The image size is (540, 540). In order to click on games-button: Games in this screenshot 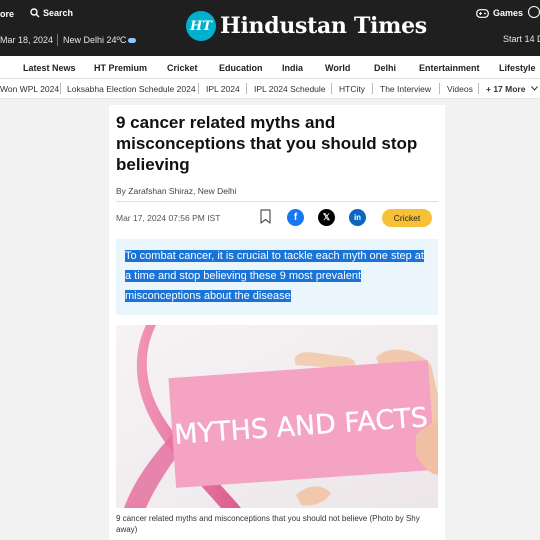, I will do `click(499, 13)`.